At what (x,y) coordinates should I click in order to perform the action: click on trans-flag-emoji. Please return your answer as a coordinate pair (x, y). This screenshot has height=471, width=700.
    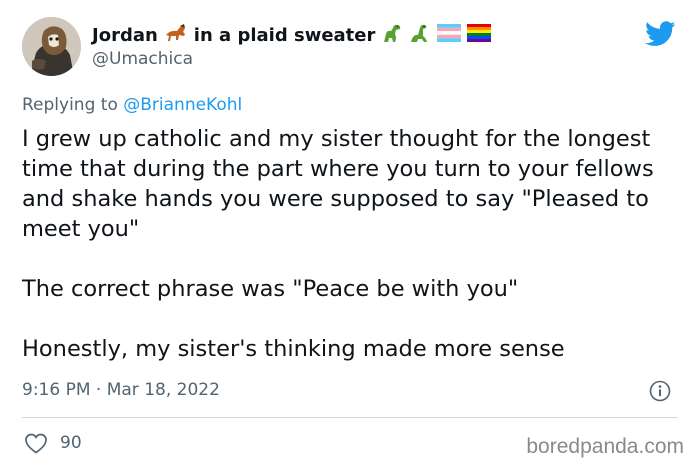
    Looking at the image, I should click on (449, 35).